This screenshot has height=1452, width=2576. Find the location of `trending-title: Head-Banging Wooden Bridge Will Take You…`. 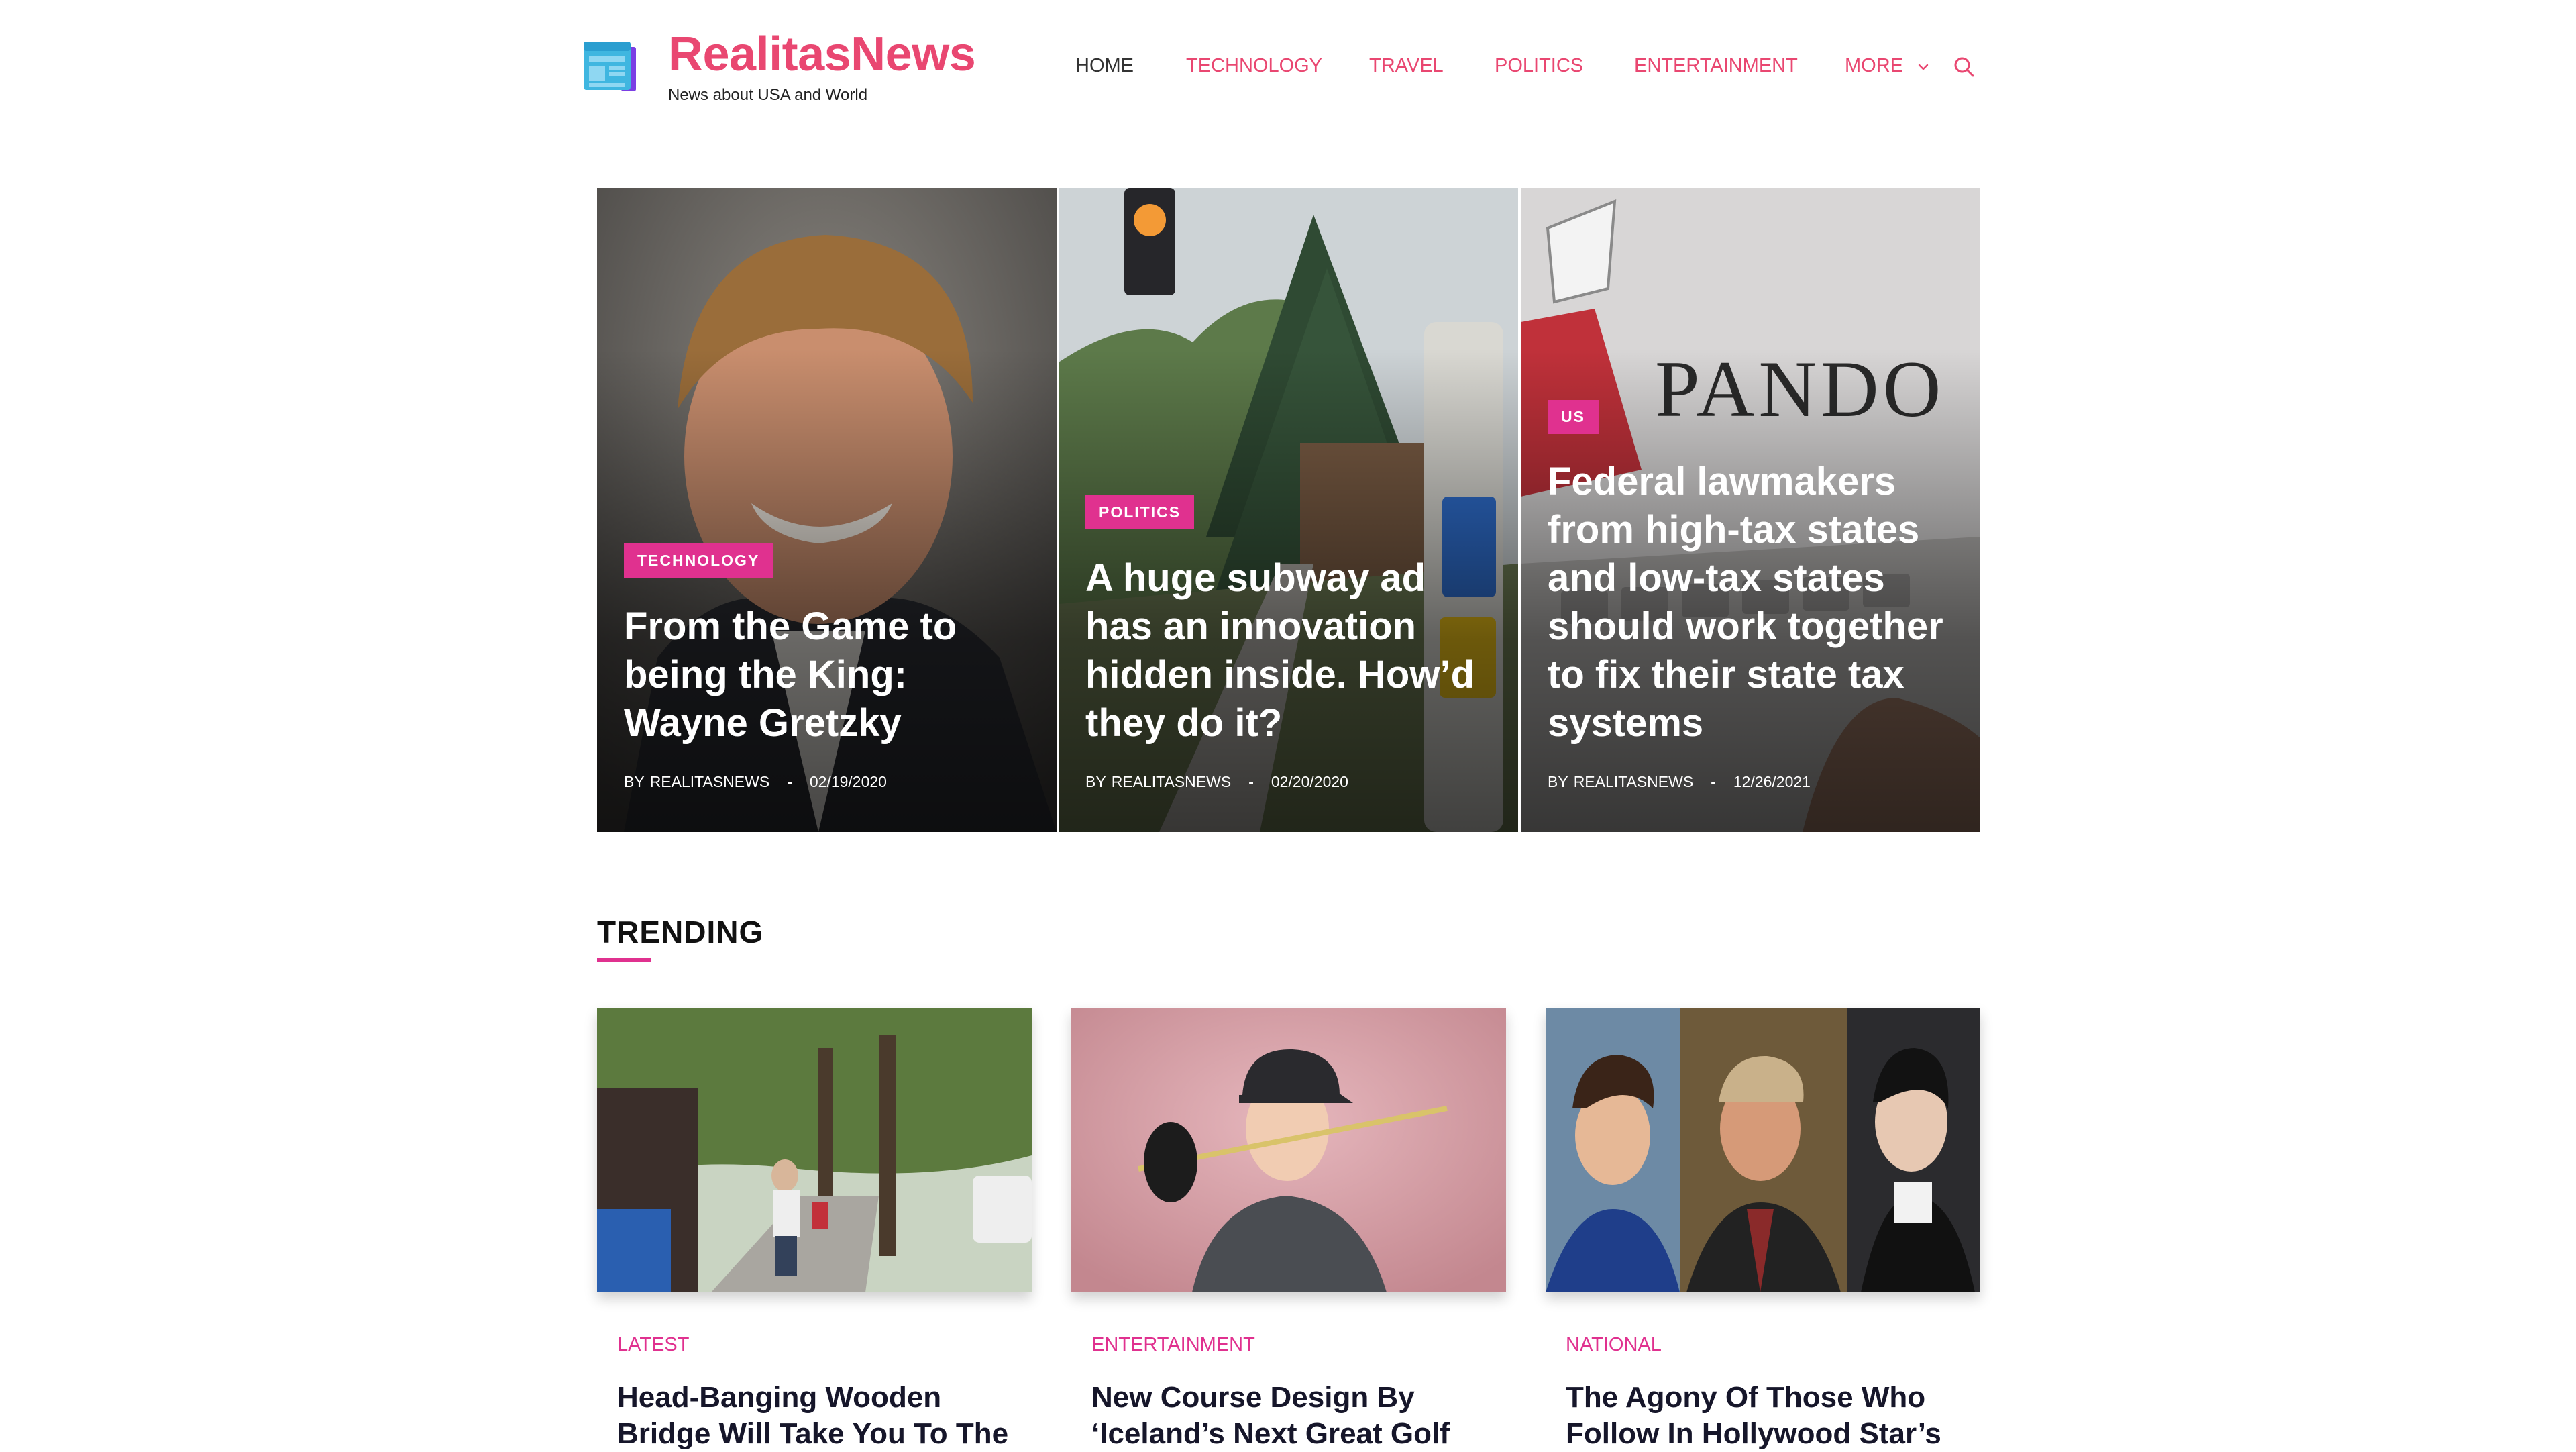

trending-title: Head-Banging Wooden Bridge Will Take You… is located at coordinates (818, 1416).